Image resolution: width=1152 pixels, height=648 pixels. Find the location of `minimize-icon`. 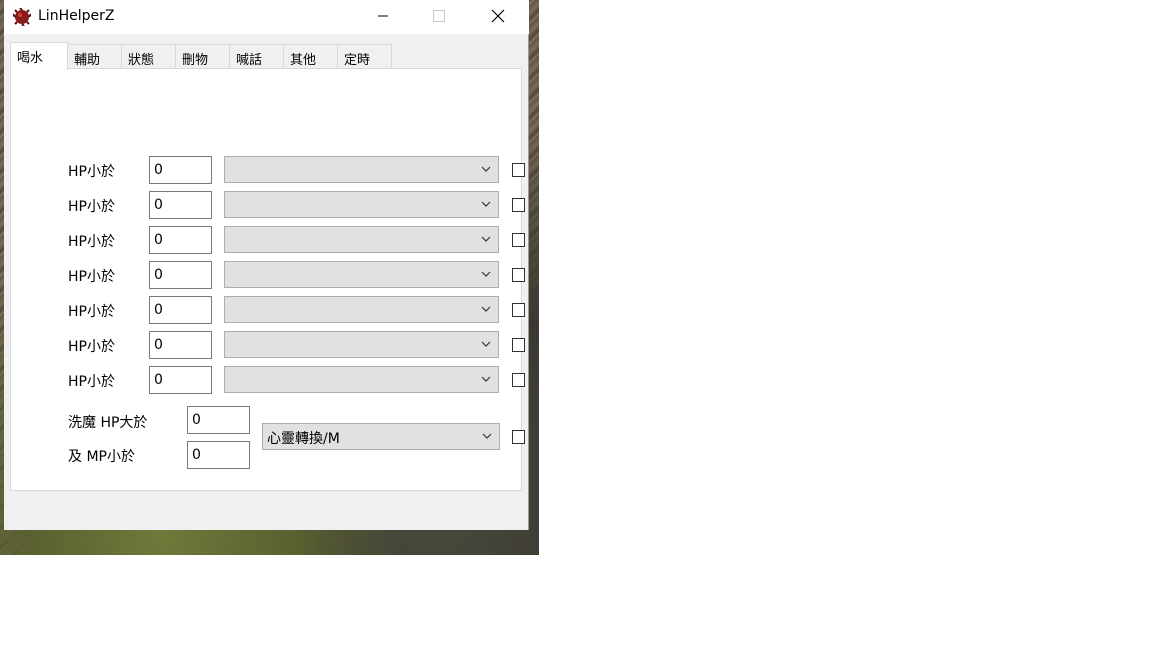

minimize-icon is located at coordinates (383, 16).